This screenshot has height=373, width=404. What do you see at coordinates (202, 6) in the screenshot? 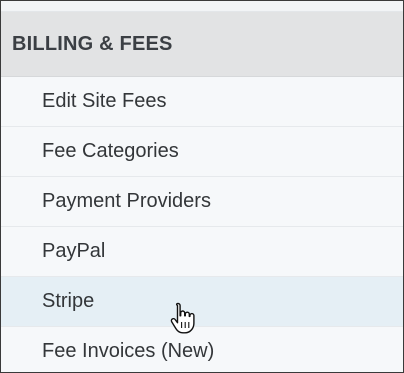
I see `top-strip` at bounding box center [202, 6].